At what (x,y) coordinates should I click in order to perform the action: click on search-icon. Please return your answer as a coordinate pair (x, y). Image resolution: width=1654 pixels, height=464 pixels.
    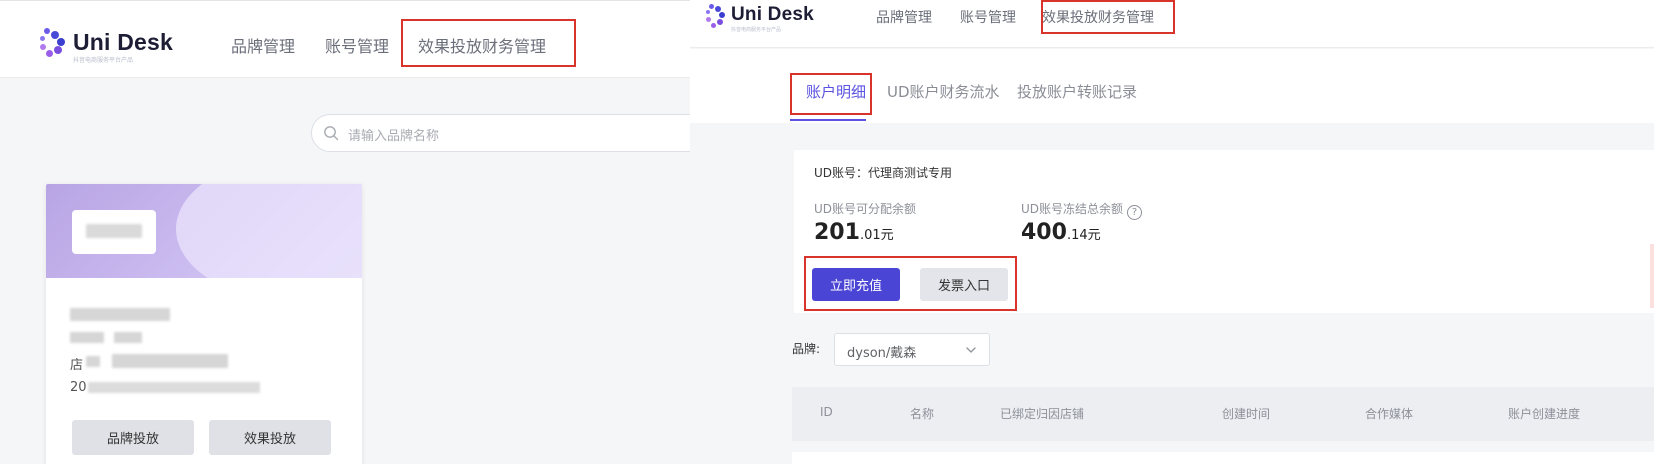
    Looking at the image, I should click on (331, 133).